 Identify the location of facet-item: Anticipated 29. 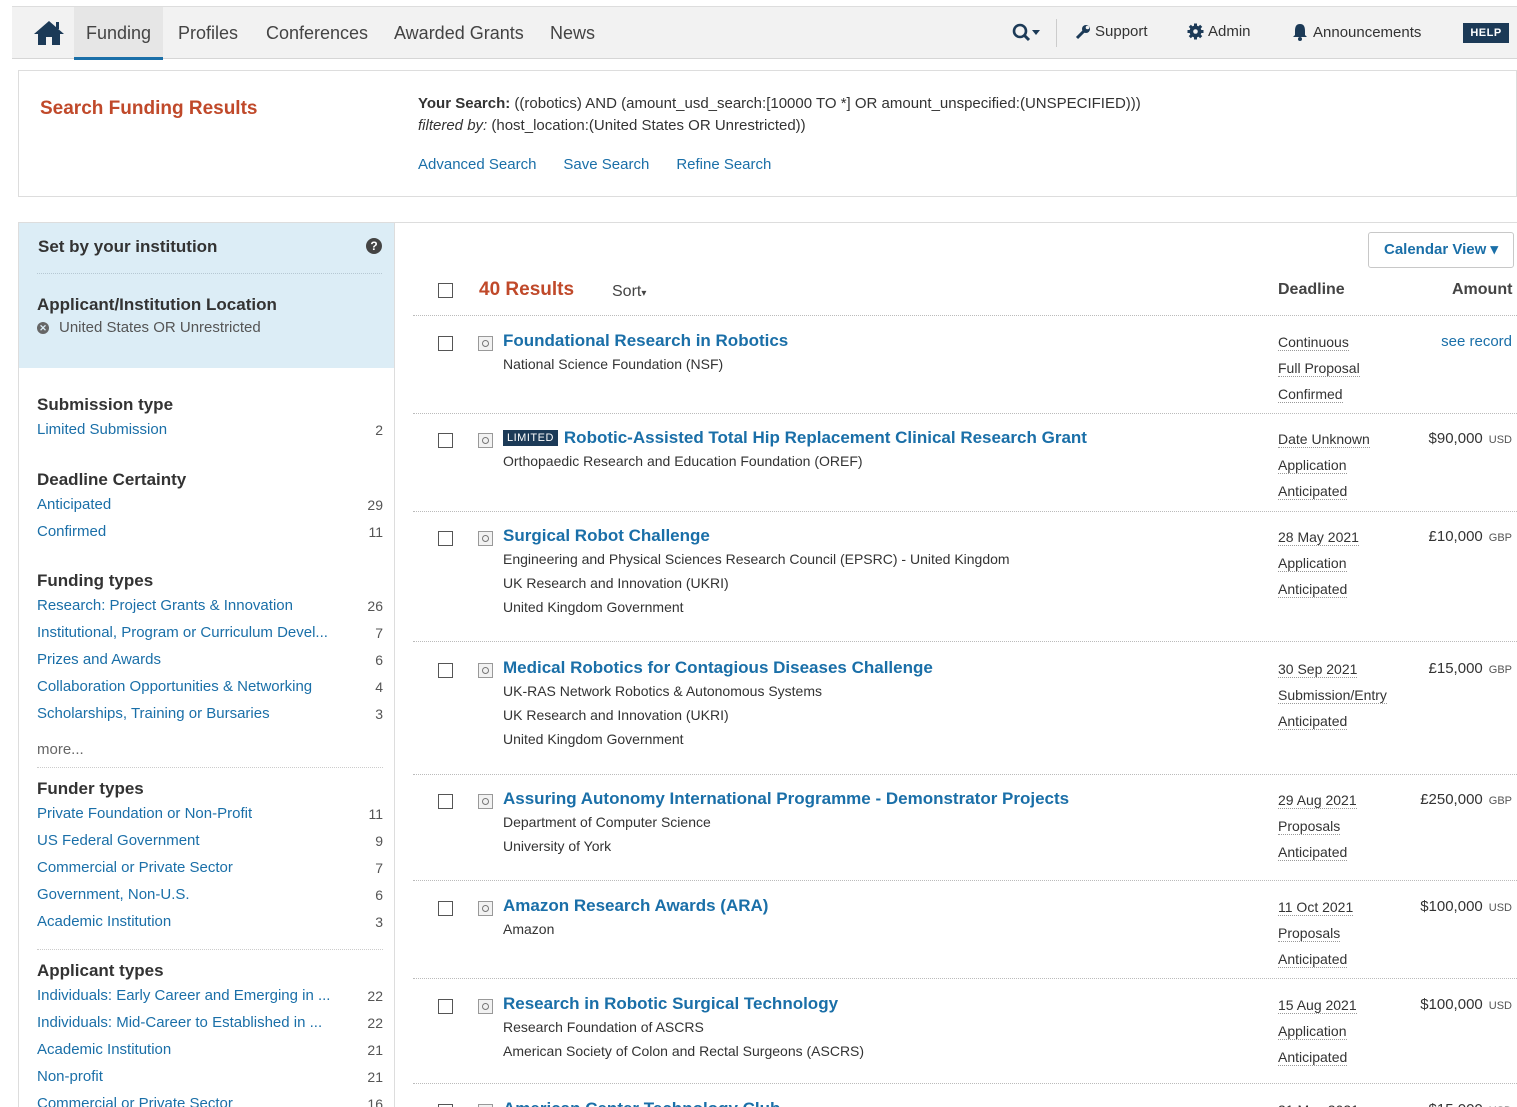
(210, 509).